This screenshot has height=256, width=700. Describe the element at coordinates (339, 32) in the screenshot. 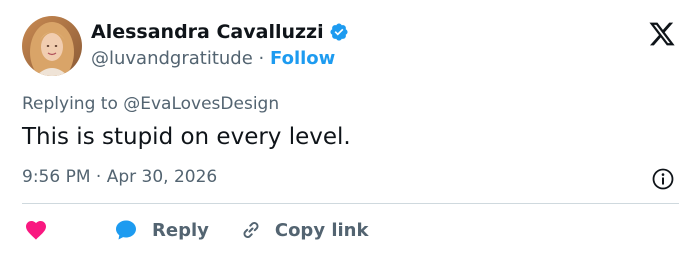

I see `verified-badge-icon` at that location.